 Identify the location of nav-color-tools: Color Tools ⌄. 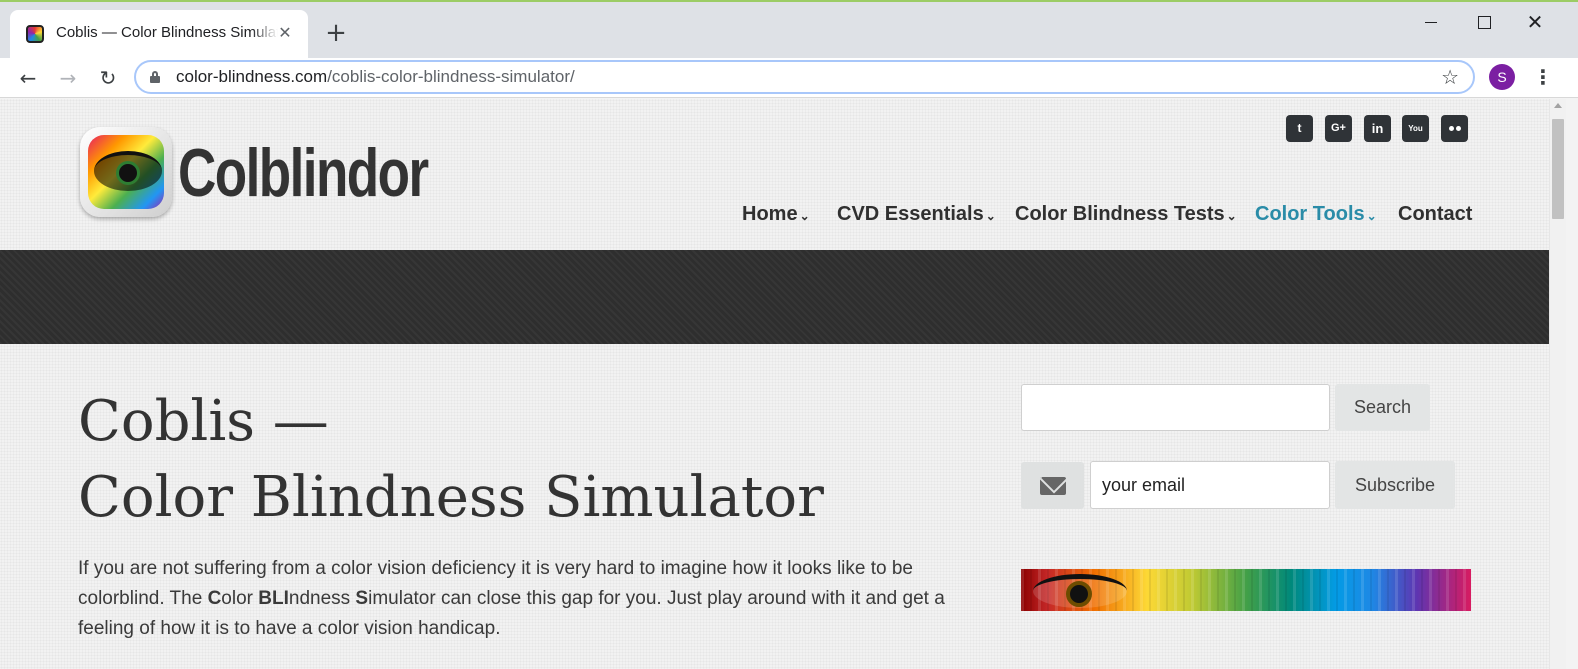
(1316, 217).